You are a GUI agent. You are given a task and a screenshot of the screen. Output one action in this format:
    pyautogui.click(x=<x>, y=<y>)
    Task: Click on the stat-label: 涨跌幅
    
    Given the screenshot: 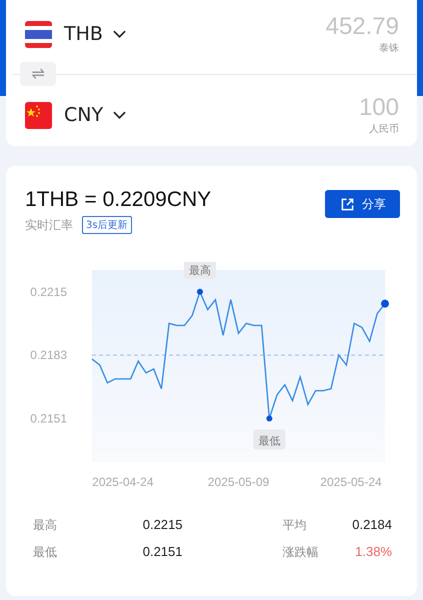 What is the action you would take?
    pyautogui.click(x=300, y=552)
    